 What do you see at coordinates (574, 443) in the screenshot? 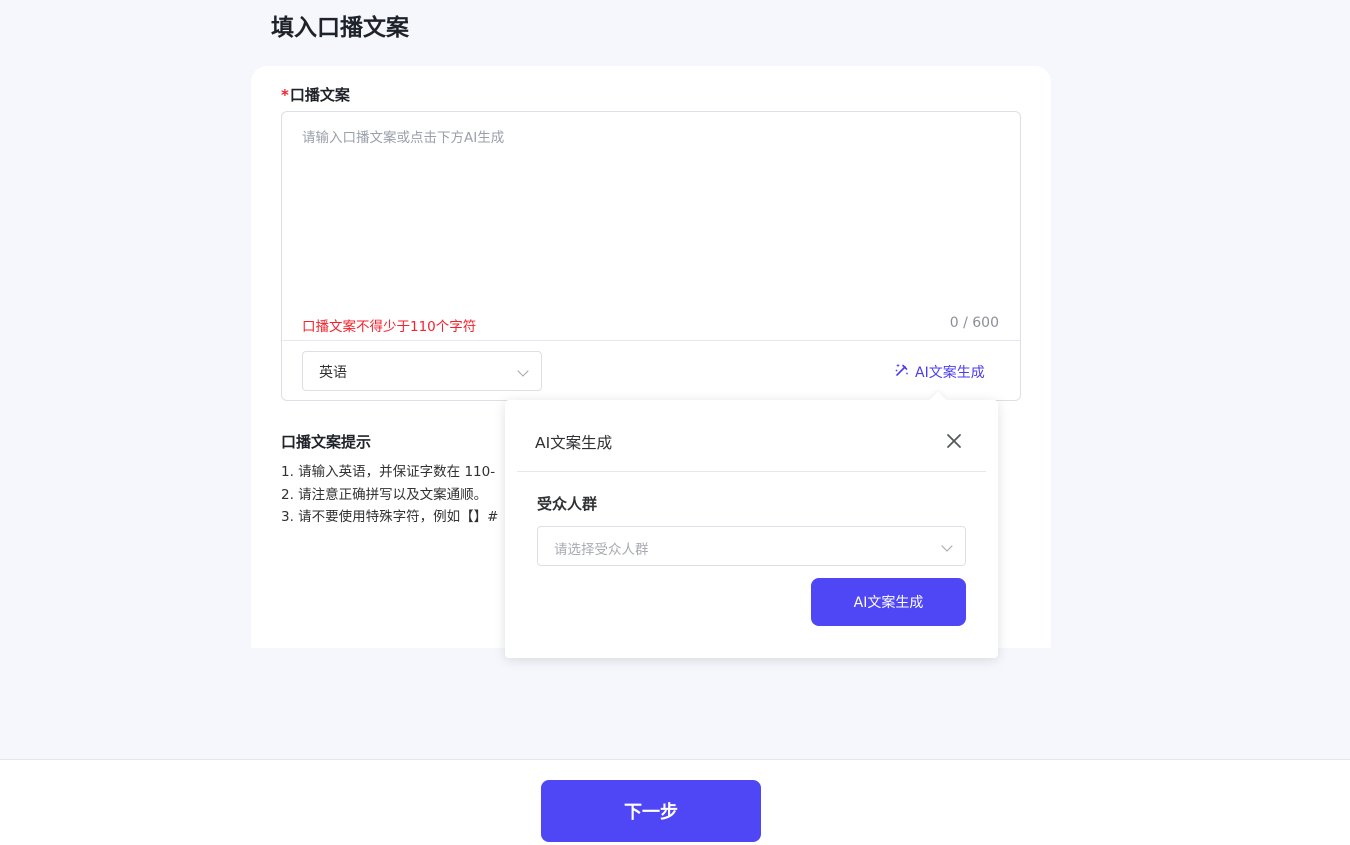
I see `popover-title: AI文案生成` at bounding box center [574, 443].